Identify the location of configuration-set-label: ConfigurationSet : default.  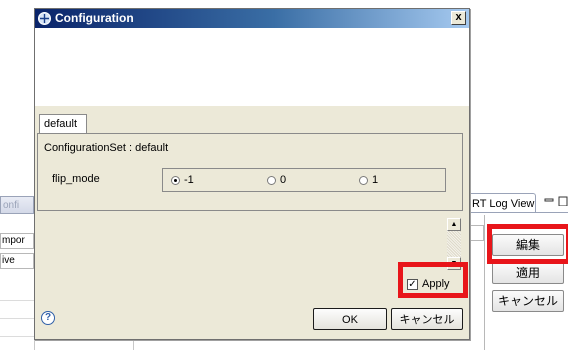
(106, 148).